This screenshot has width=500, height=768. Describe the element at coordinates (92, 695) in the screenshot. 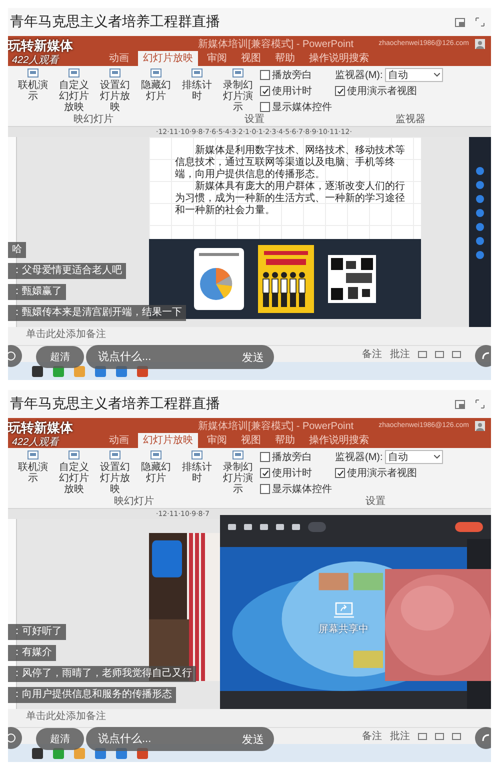

I see `chat-message: ：向用户提供信息和服务的传播形态` at that location.